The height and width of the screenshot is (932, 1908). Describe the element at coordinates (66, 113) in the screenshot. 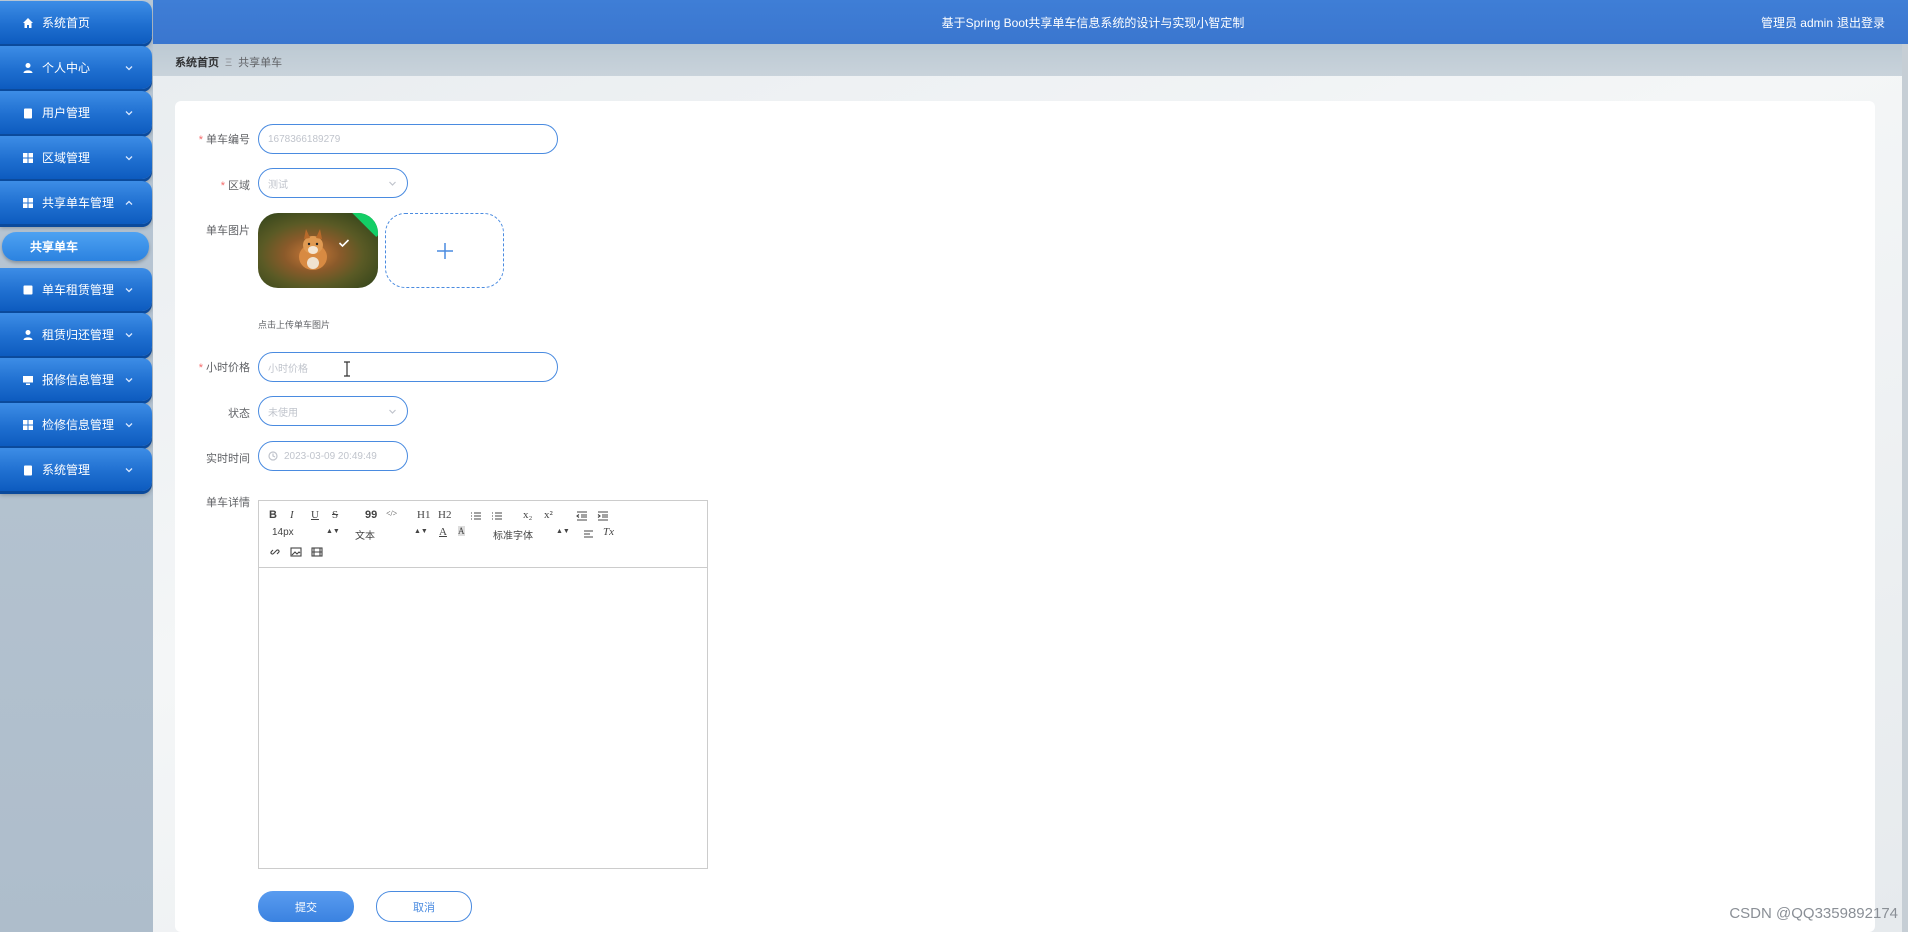

I see `menu-label: 用户管理` at that location.